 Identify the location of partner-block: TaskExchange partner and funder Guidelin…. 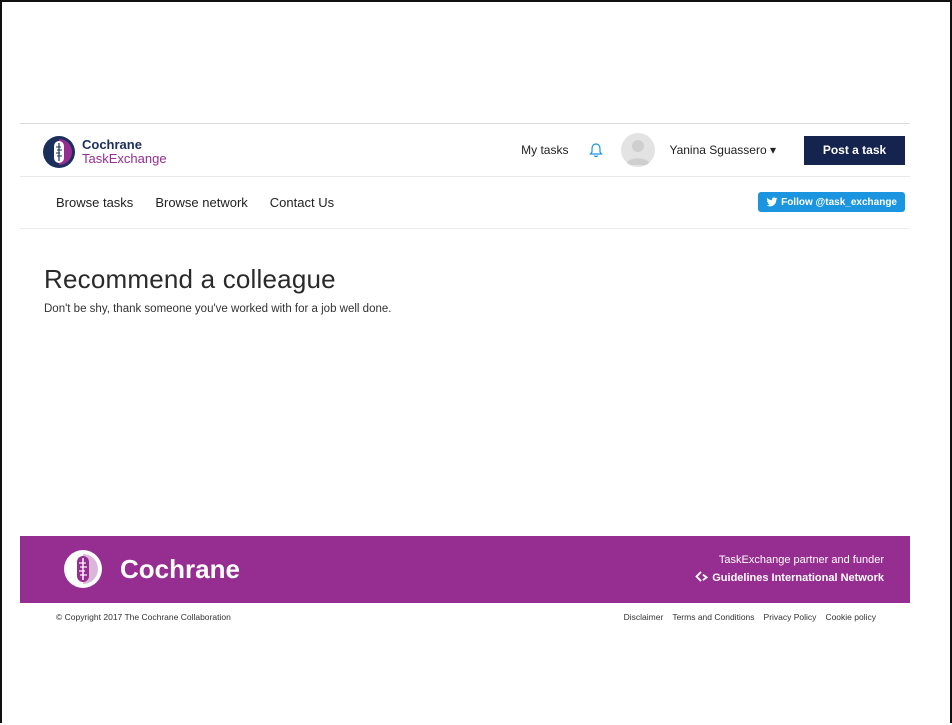
(789, 569).